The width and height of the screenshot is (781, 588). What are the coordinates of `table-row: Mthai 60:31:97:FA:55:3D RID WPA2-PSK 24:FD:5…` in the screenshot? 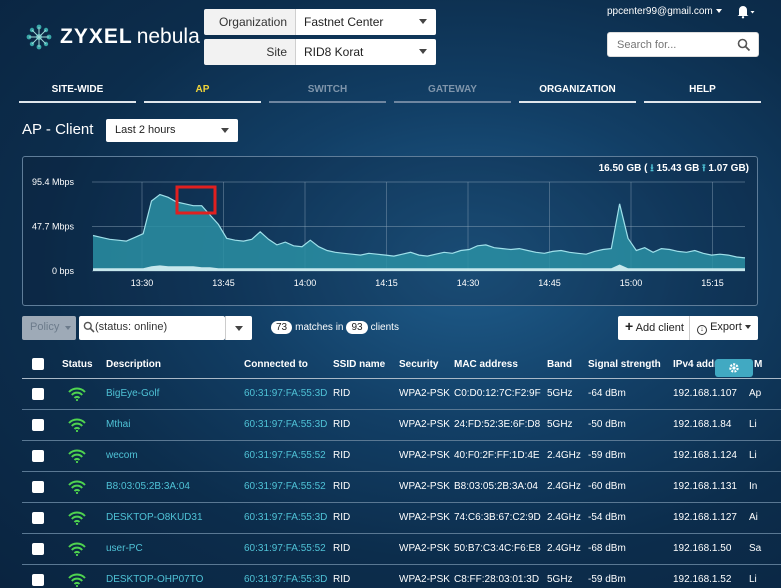 It's located at (401, 425).